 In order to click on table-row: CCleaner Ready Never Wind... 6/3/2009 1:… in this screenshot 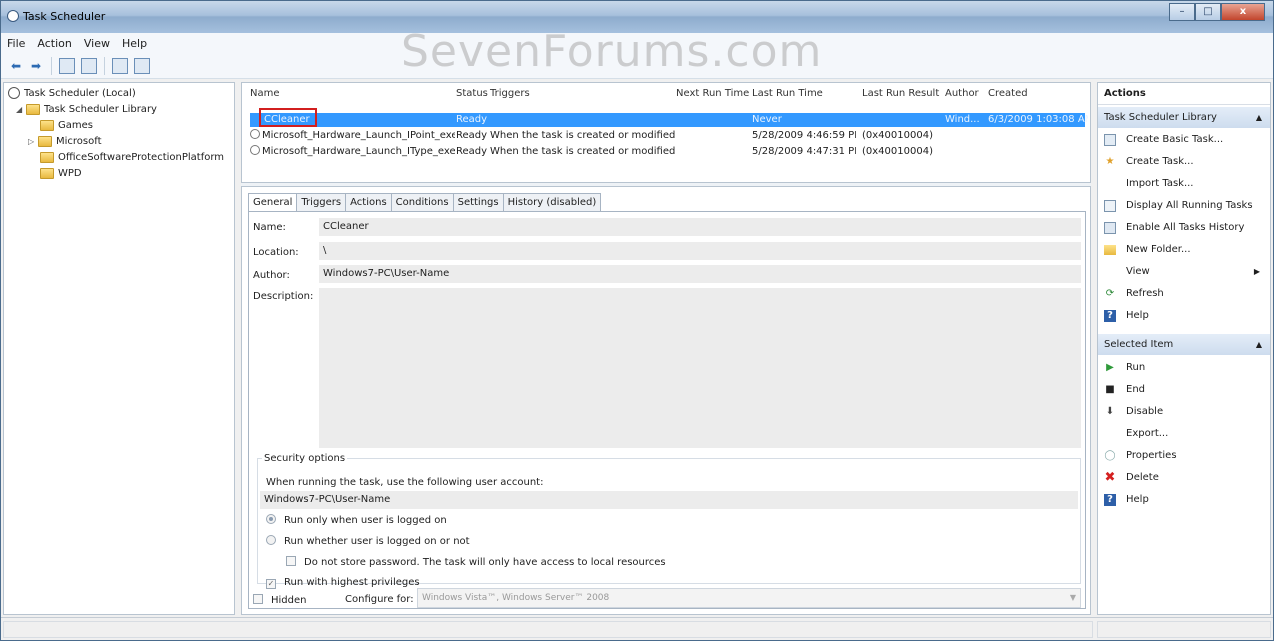, I will do `click(669, 120)`.